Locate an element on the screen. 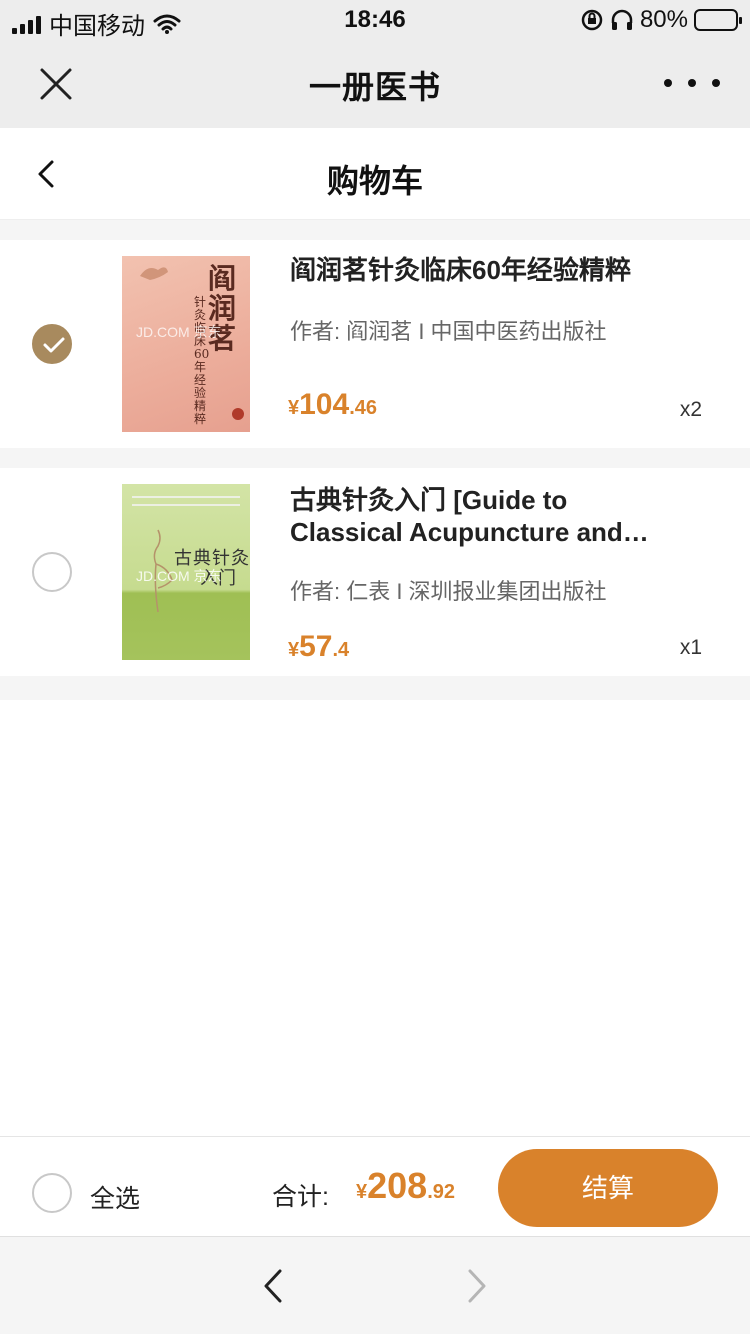 This screenshot has width=750, height=1334. select-all-label: 全选 is located at coordinates (115, 1197).